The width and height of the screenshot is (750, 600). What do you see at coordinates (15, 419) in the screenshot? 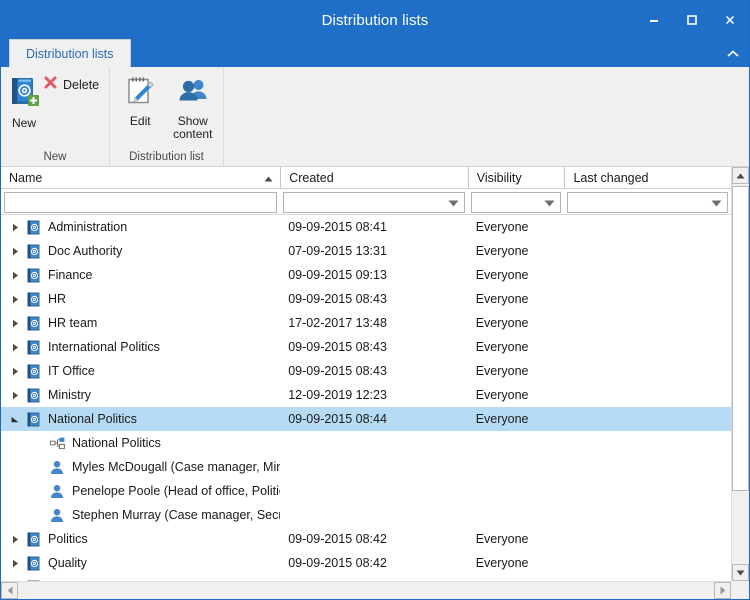
I see `expander-expanded-icon` at bounding box center [15, 419].